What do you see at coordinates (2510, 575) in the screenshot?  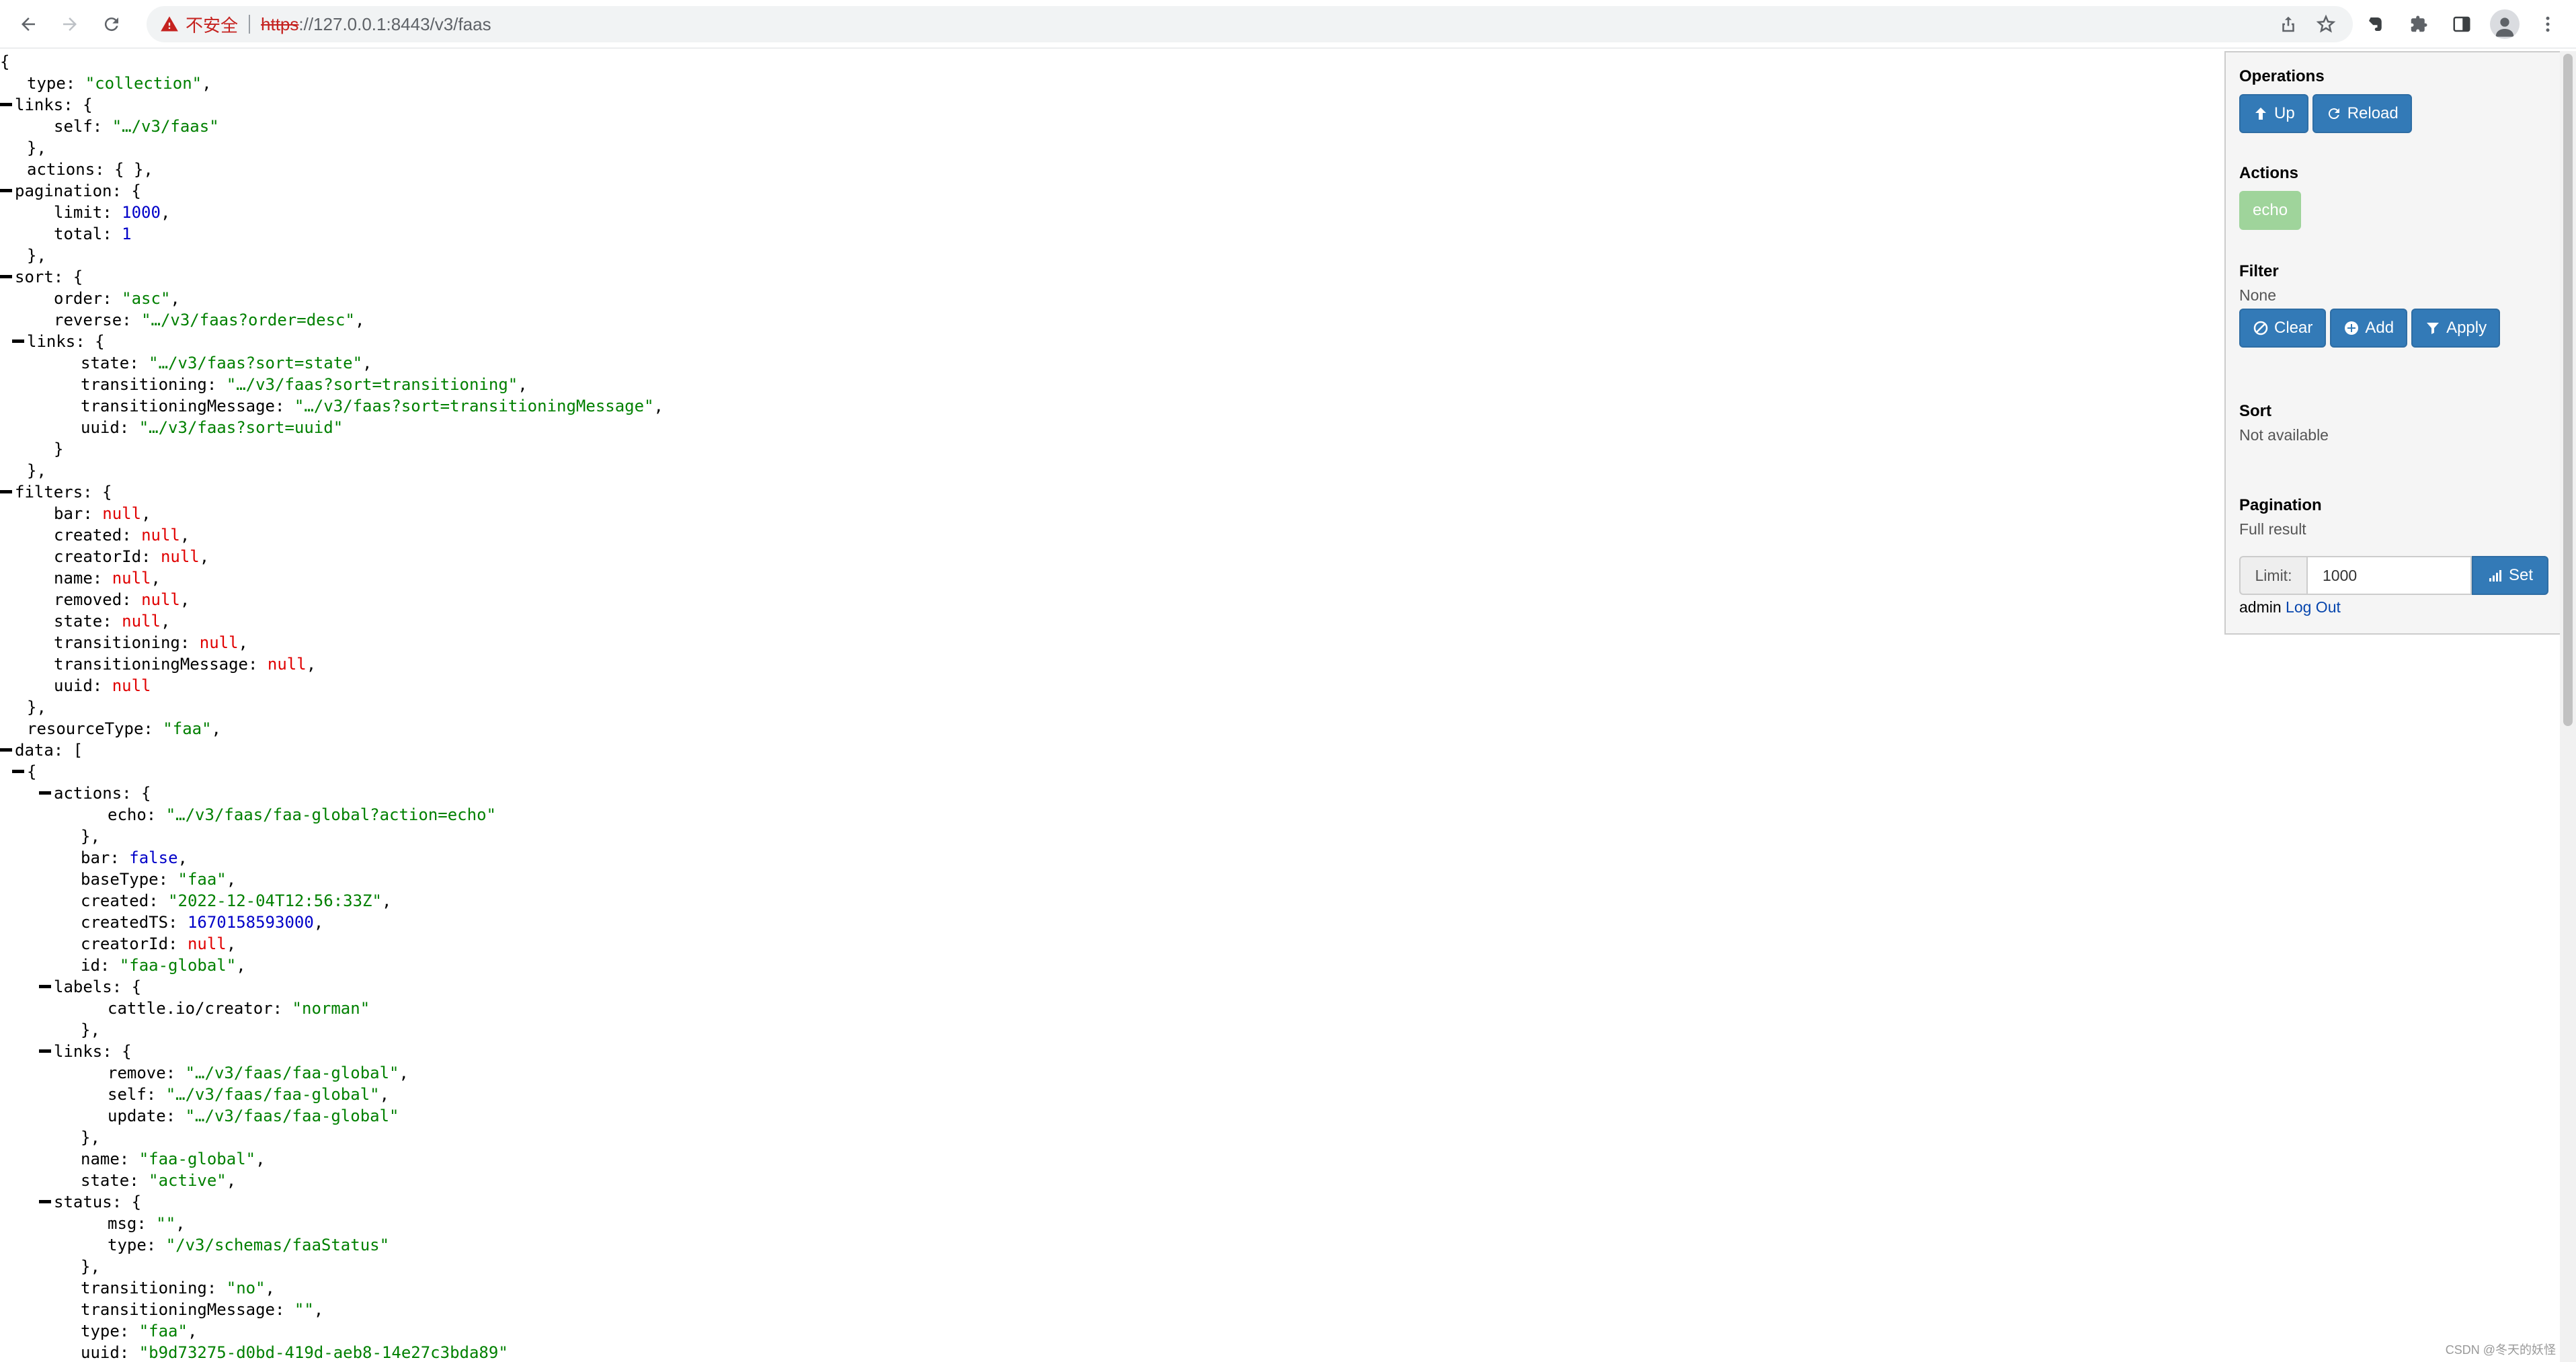 I see `set-limit-button: Set` at bounding box center [2510, 575].